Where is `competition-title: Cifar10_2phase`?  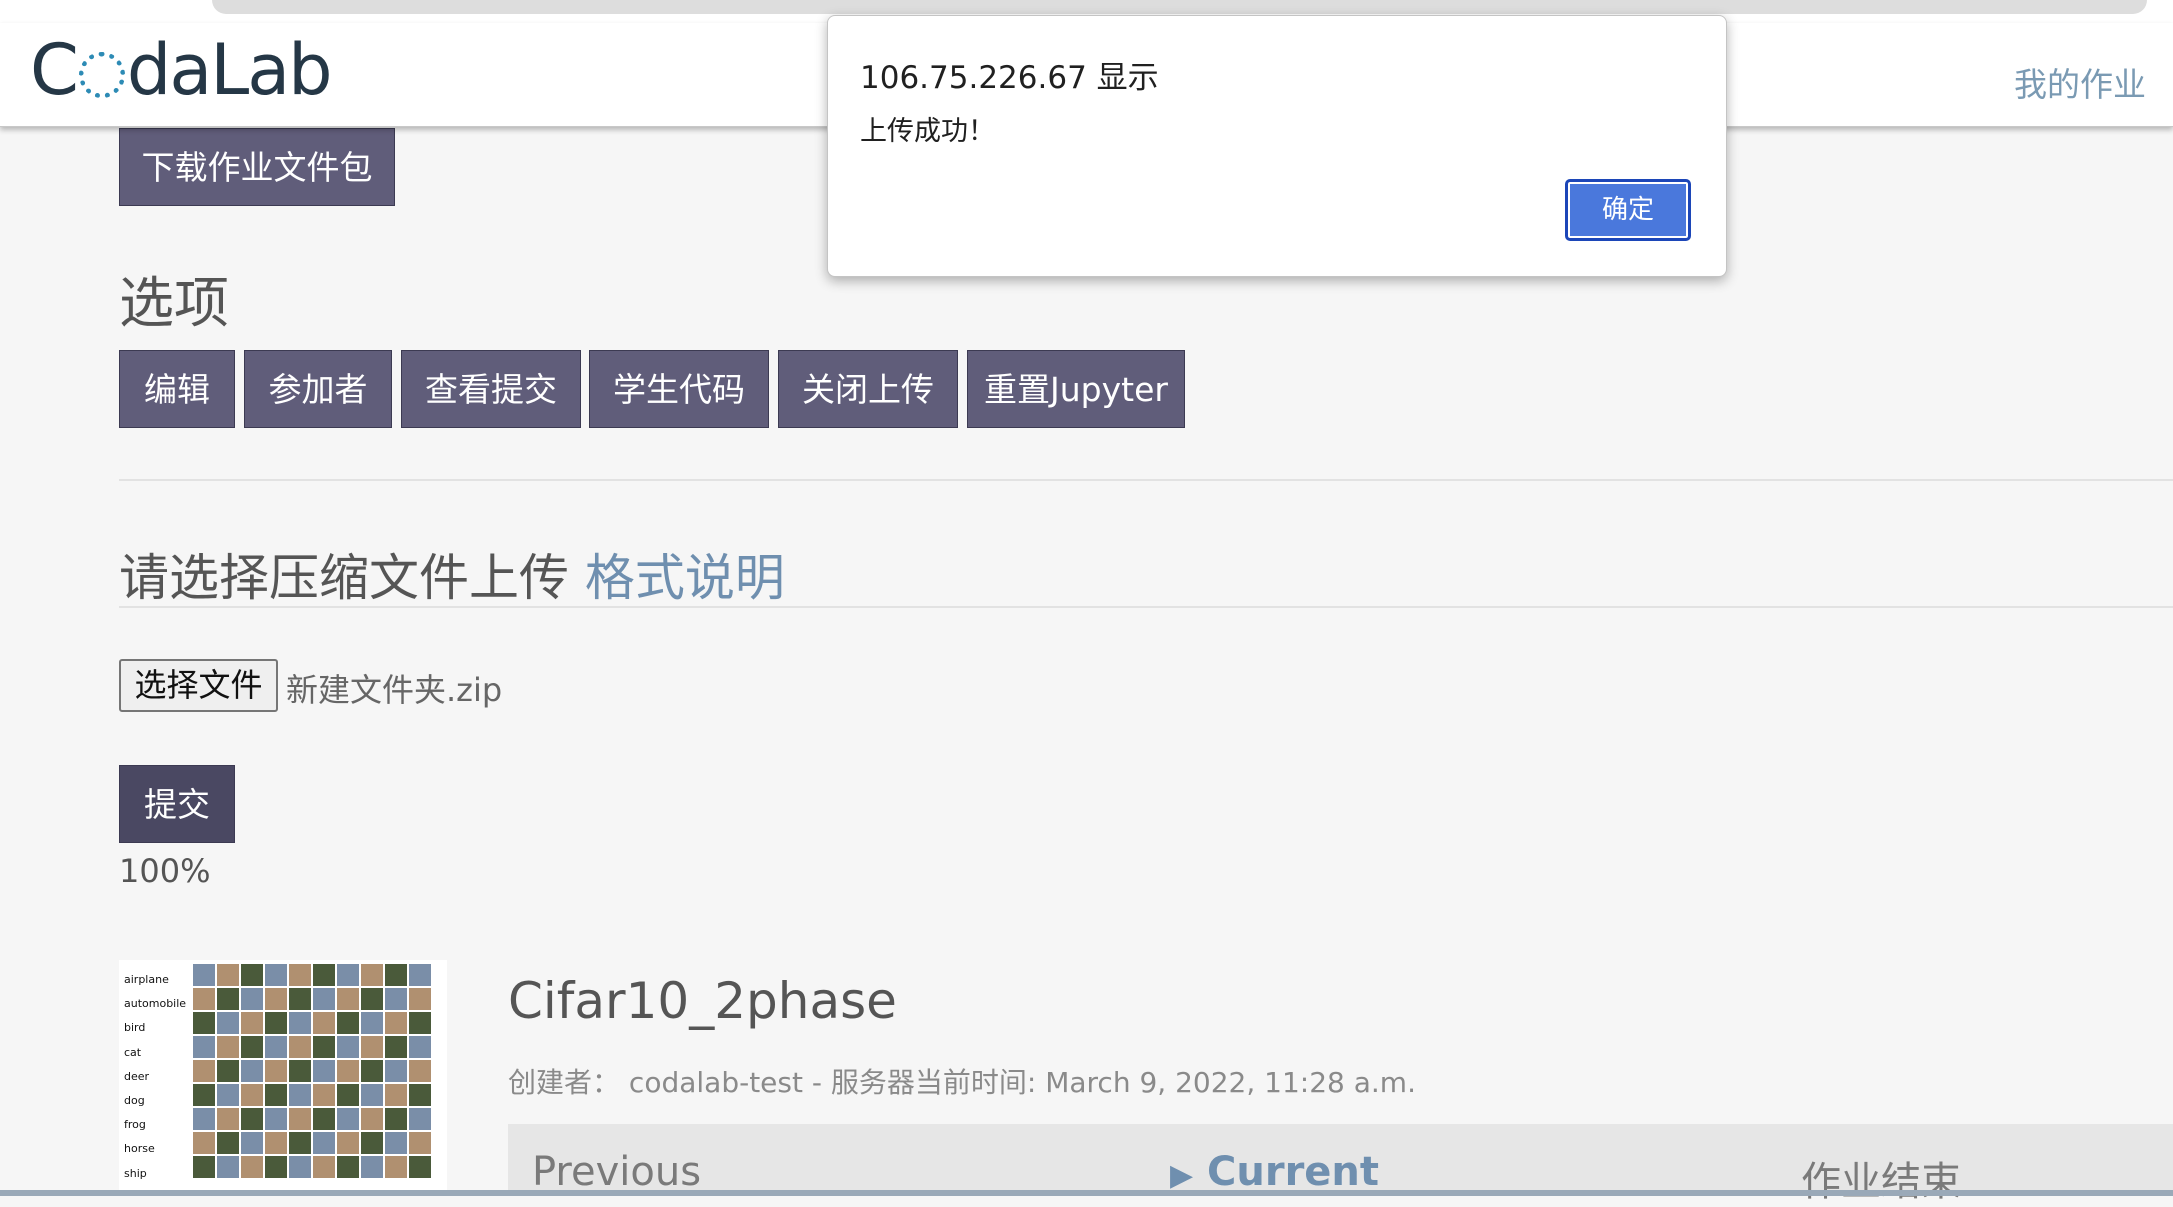 competition-title: Cifar10_2phase is located at coordinates (702, 1001).